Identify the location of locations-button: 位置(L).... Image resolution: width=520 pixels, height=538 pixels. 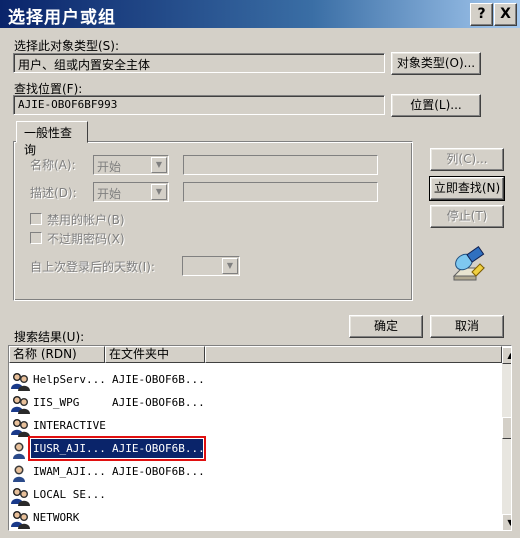
(436, 105).